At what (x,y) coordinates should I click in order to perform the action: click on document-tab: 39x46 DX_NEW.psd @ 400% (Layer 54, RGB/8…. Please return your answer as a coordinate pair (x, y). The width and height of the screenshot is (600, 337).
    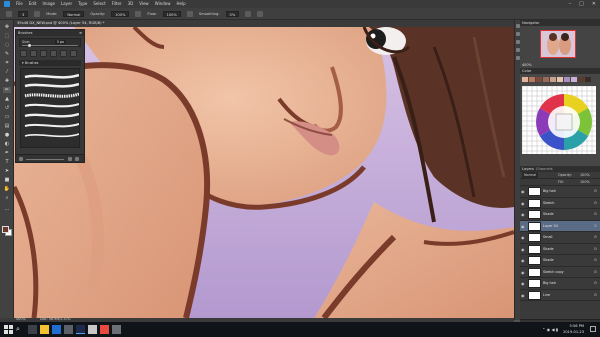
    Looking at the image, I should click on (264, 23).